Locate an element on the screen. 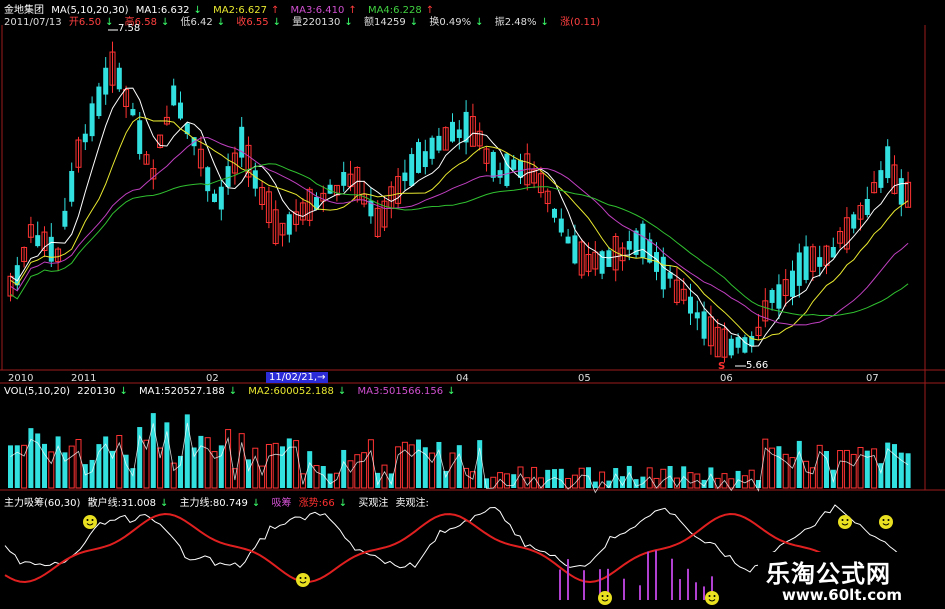 The image size is (945, 609). quote-change: 涨(0.11) is located at coordinates (580, 22).